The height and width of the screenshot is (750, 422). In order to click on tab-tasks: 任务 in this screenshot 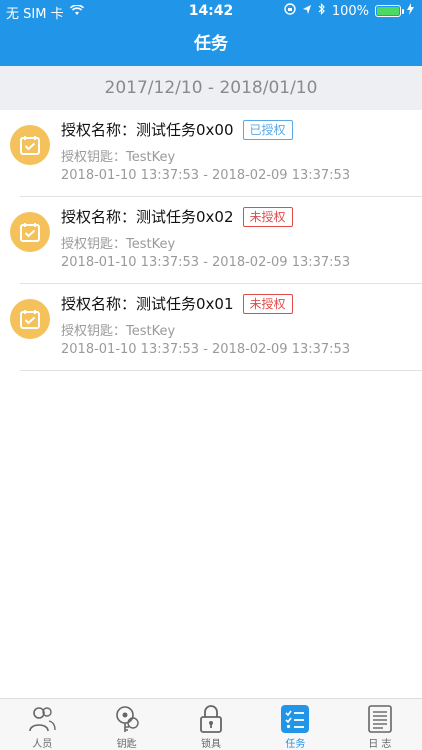, I will do `click(295, 724)`.